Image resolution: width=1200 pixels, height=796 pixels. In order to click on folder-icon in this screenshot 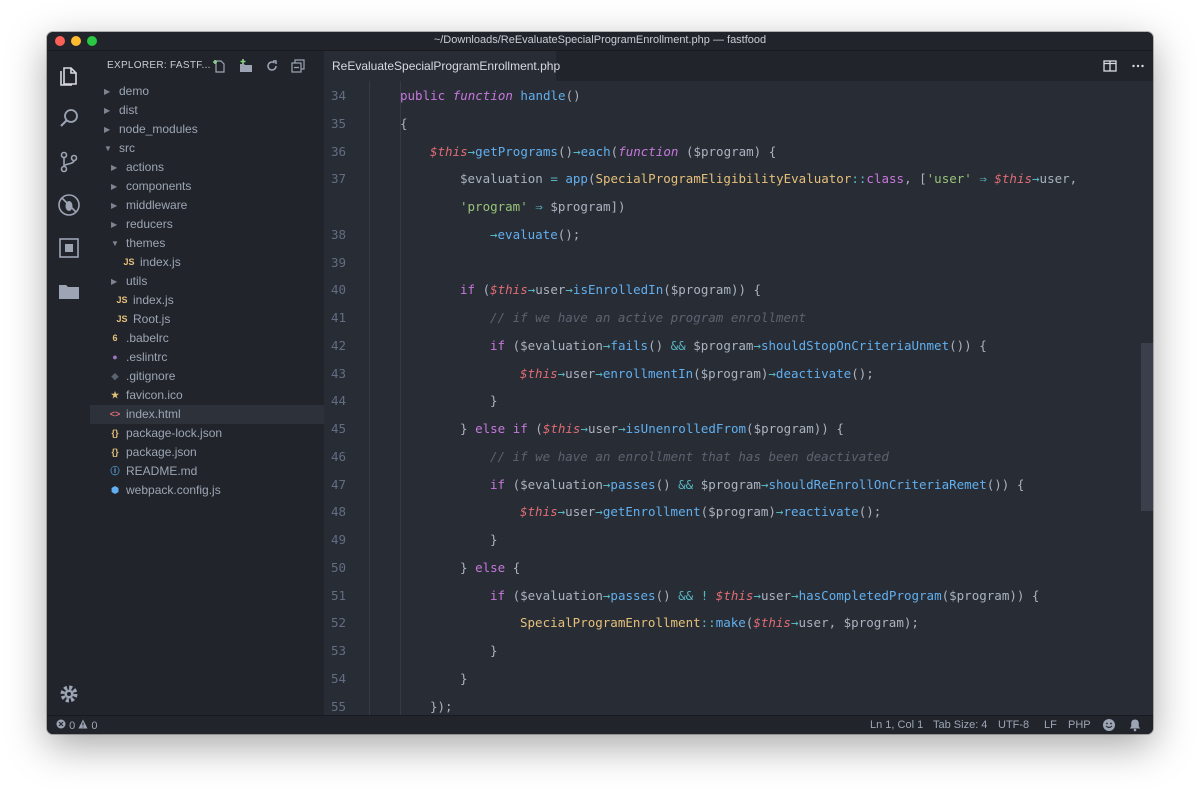, I will do `click(69, 291)`.